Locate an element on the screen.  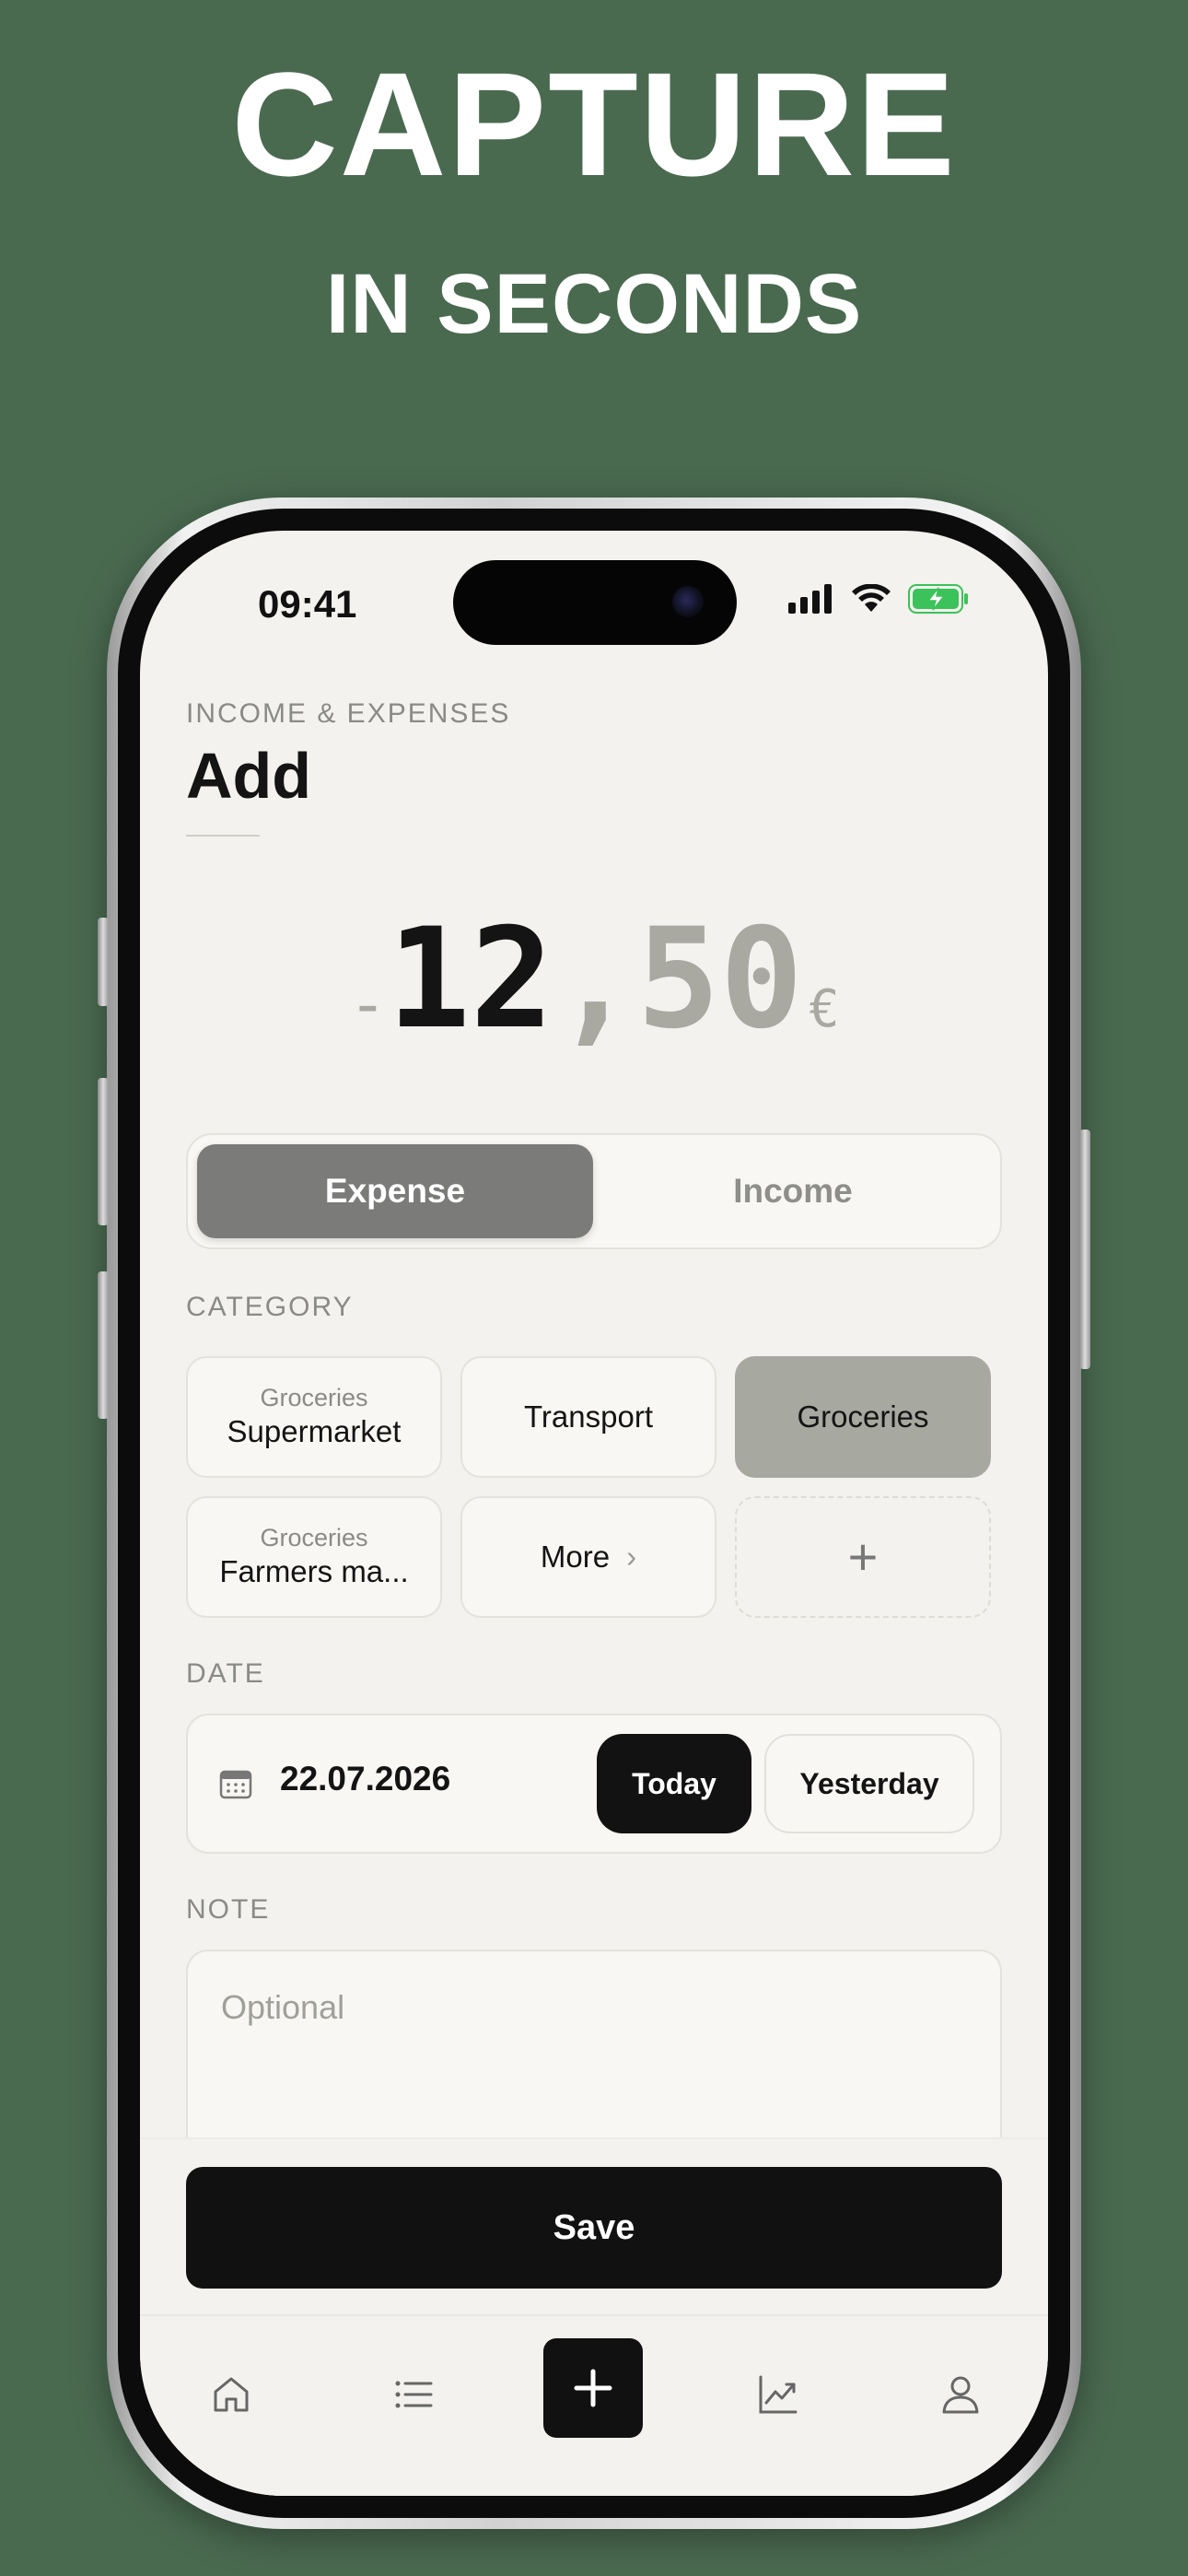
plus-icon: + is located at coordinates (863, 1557).